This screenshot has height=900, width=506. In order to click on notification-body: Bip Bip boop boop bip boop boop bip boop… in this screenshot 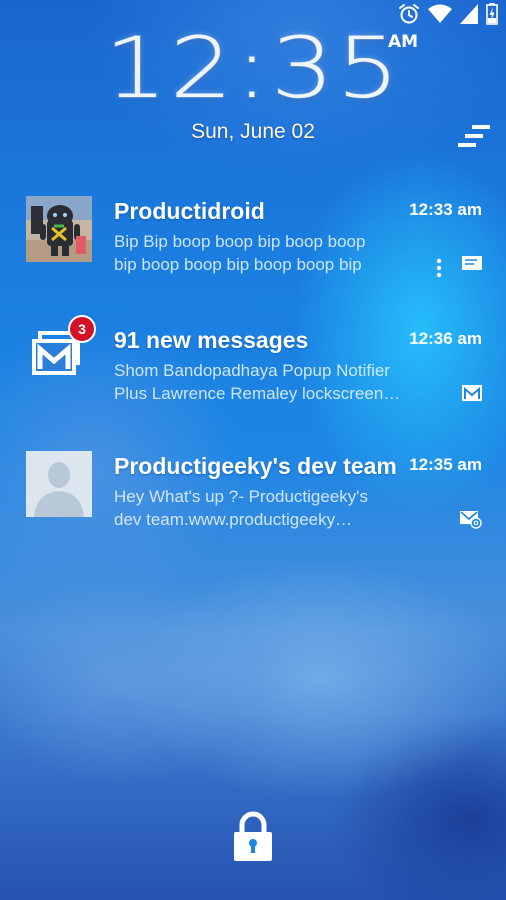, I will do `click(279, 253)`.